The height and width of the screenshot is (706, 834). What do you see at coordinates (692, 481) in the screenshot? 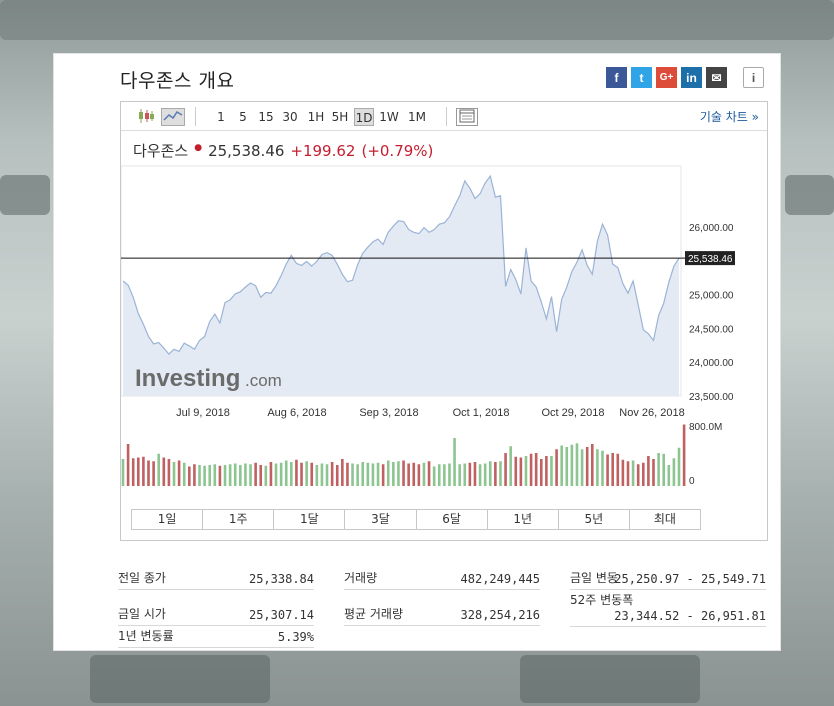
I see `volume-tick-zero: 0` at bounding box center [692, 481].